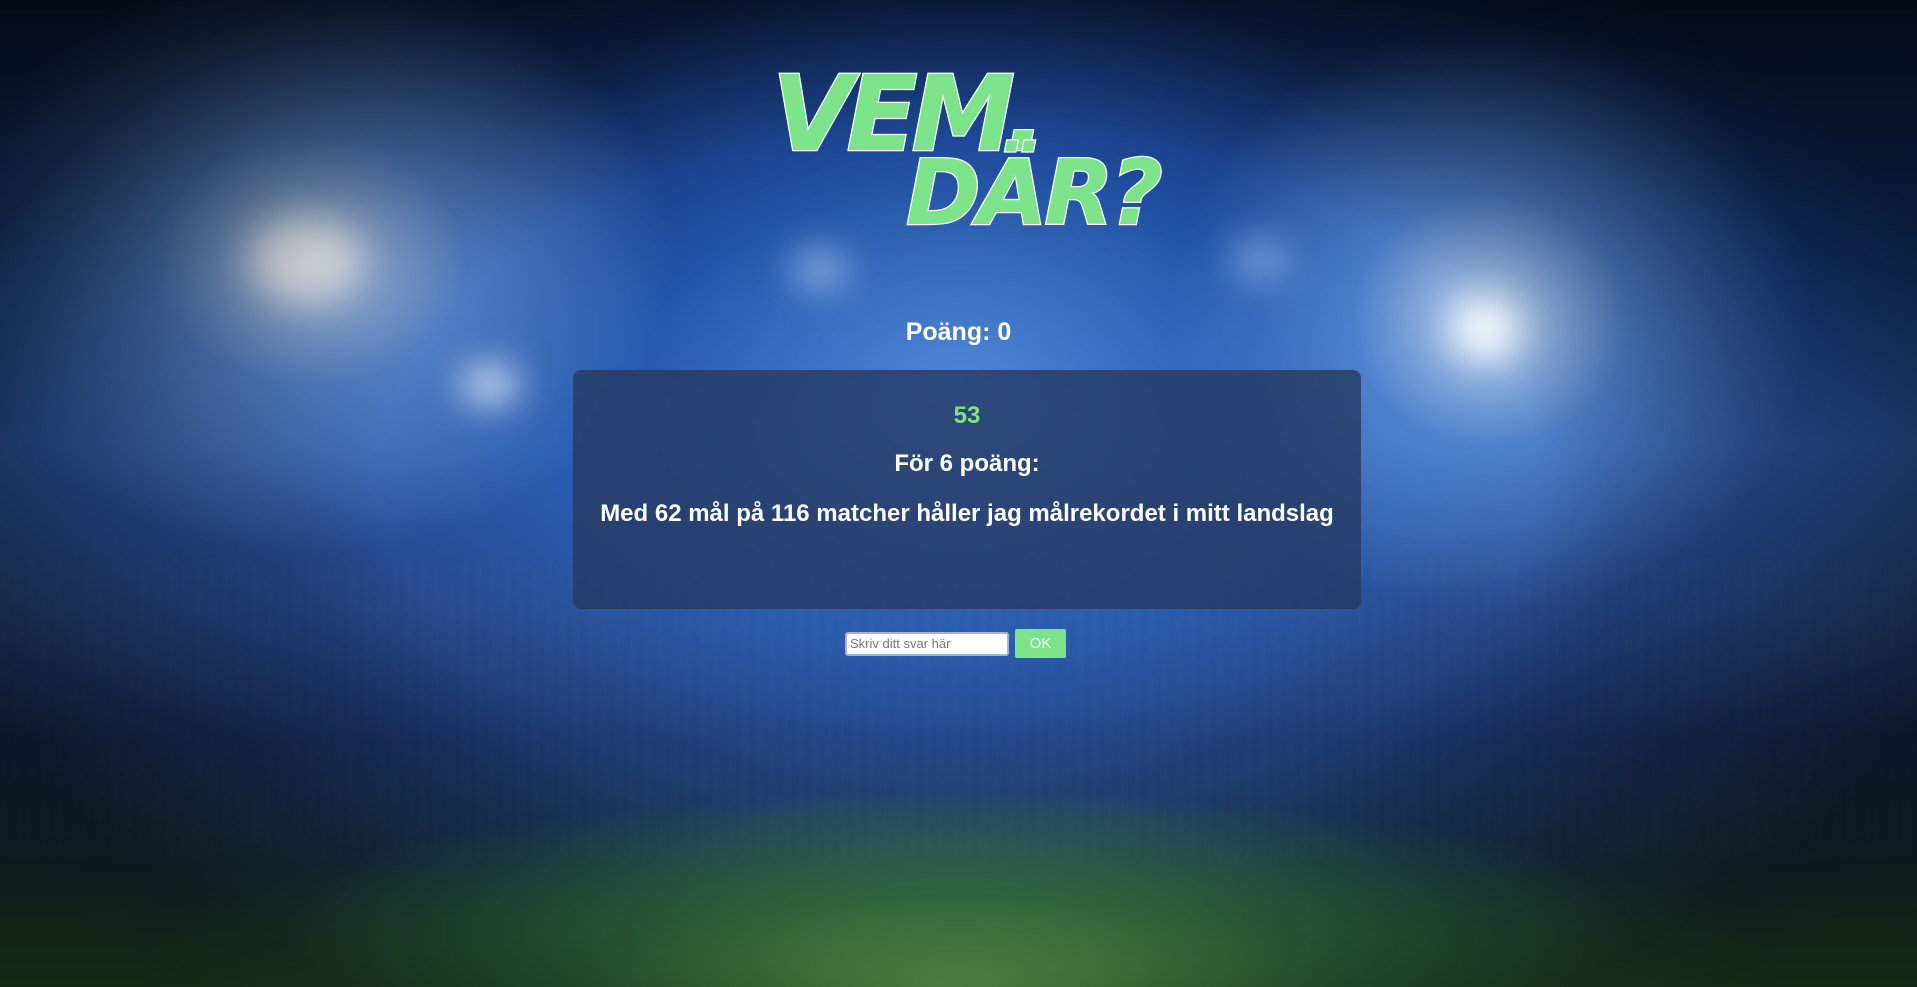 This screenshot has height=987, width=1917. I want to click on logo-line2: DÄR?, so click(1033, 193).